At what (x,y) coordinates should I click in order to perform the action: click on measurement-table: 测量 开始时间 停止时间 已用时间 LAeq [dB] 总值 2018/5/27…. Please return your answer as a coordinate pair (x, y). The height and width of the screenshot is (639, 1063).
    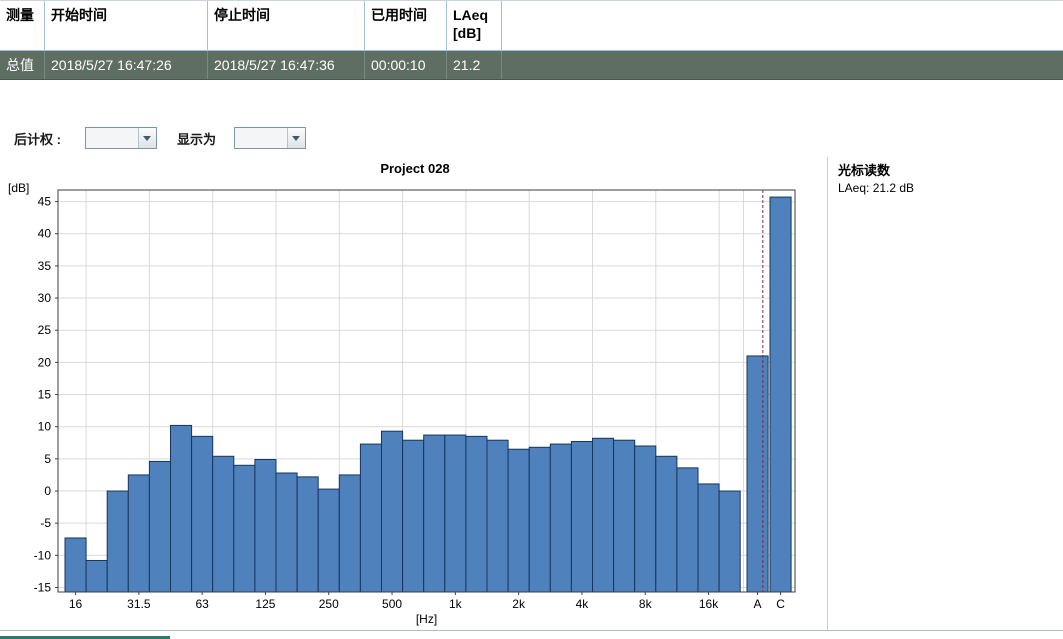
    Looking at the image, I should click on (531, 40).